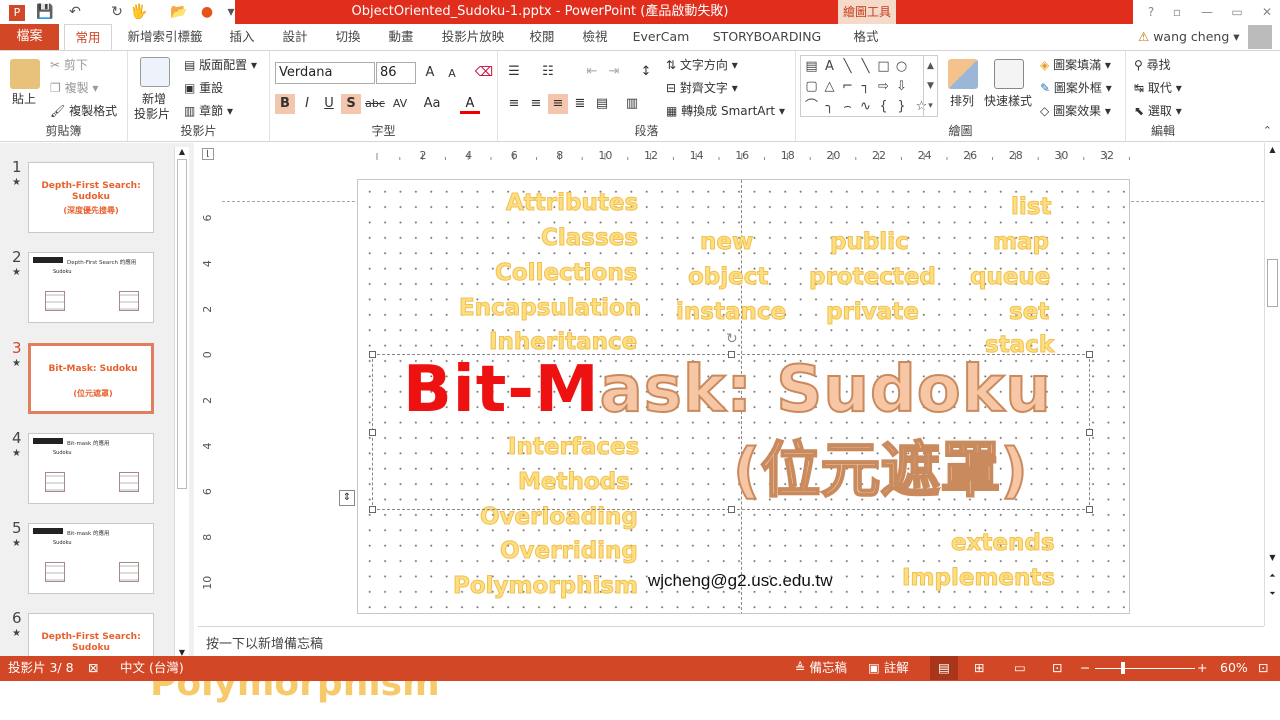 The image size is (1280, 720). I want to click on vertical-ruler: 6 4 2 0 2 4 6 8 10, so click(208, 396).